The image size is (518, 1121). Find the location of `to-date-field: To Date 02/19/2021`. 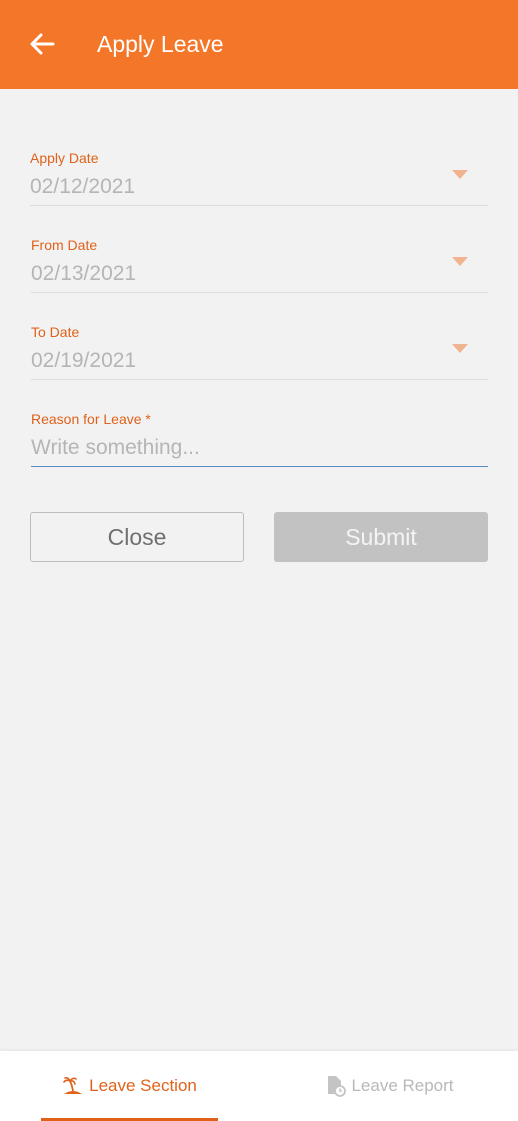

to-date-field: To Date 02/19/2021 is located at coordinates (259, 352).